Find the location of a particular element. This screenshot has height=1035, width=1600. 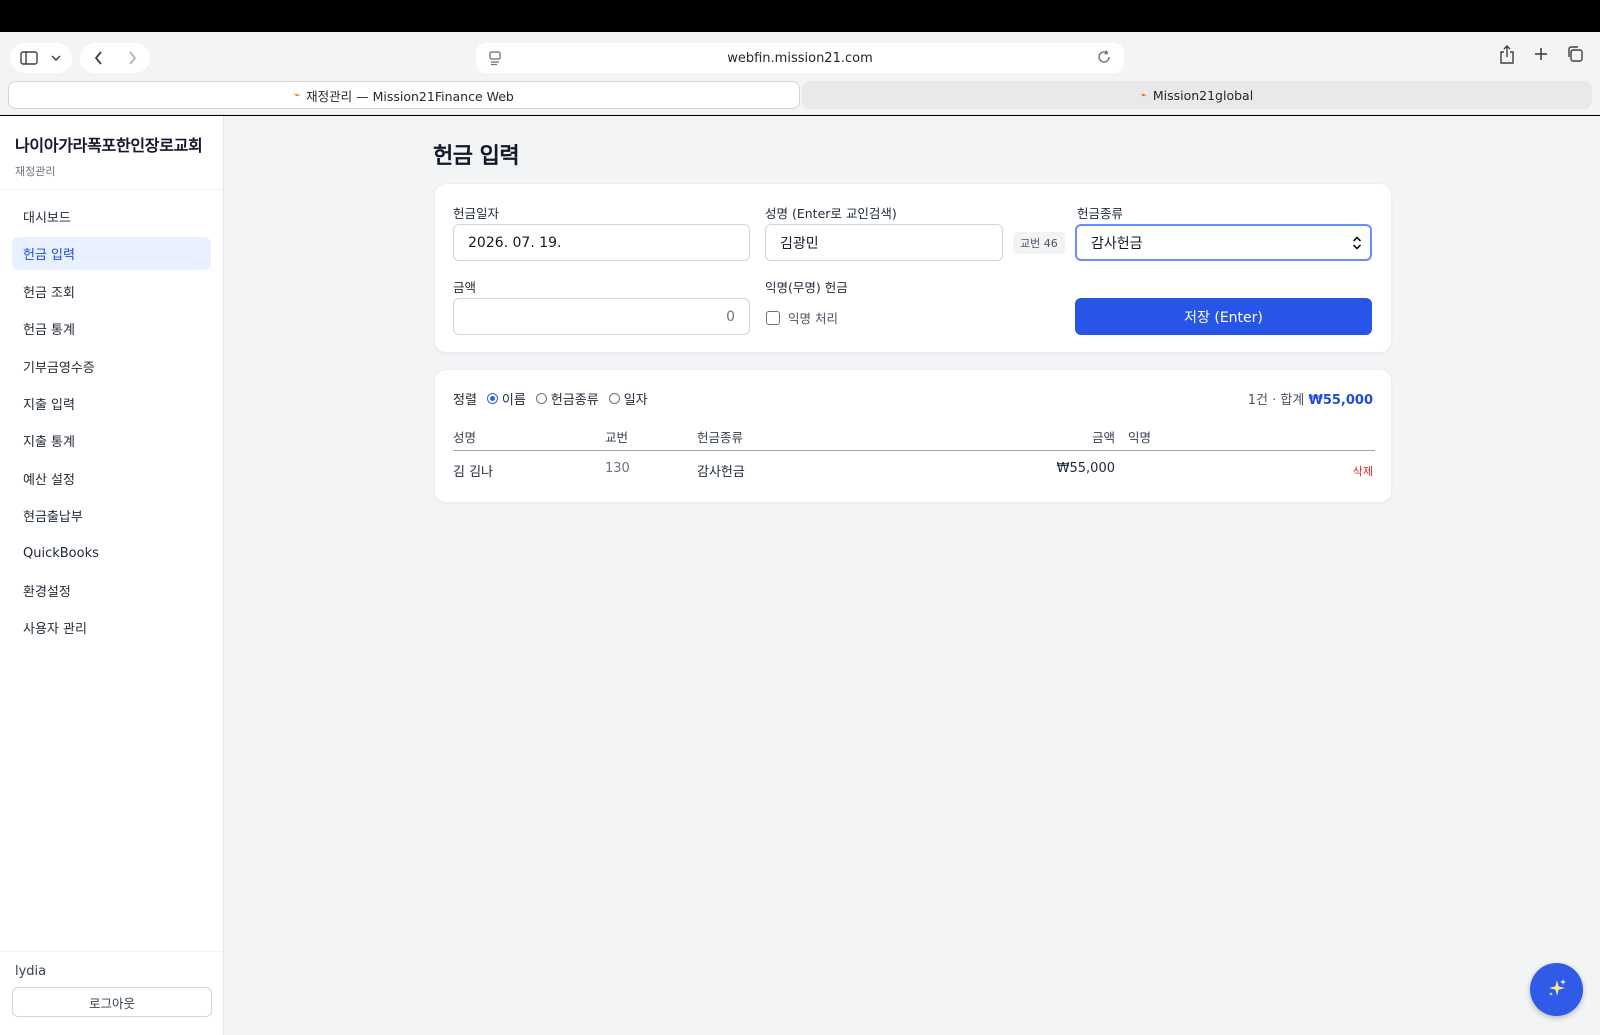

tab-title: Mission21global is located at coordinates (1203, 95).